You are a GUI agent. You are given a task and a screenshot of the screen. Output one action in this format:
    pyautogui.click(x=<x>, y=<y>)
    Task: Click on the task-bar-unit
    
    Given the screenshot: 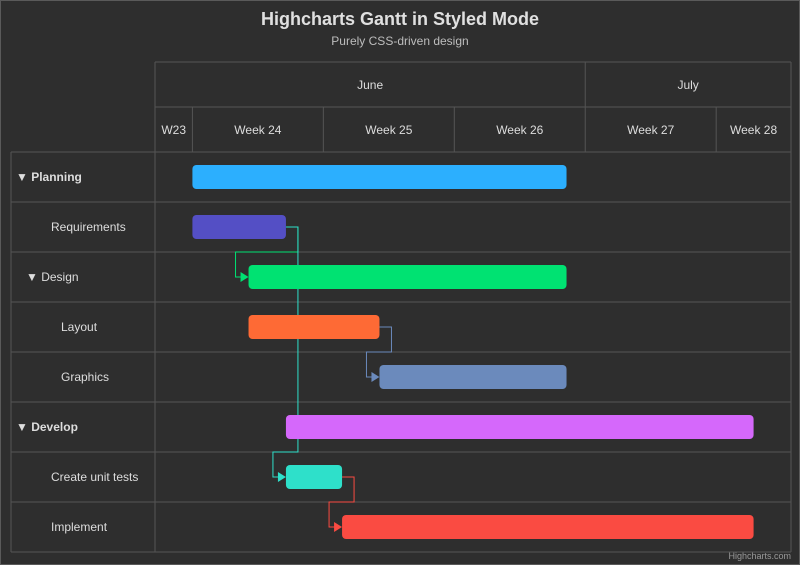 What is the action you would take?
    pyautogui.click(x=314, y=477)
    